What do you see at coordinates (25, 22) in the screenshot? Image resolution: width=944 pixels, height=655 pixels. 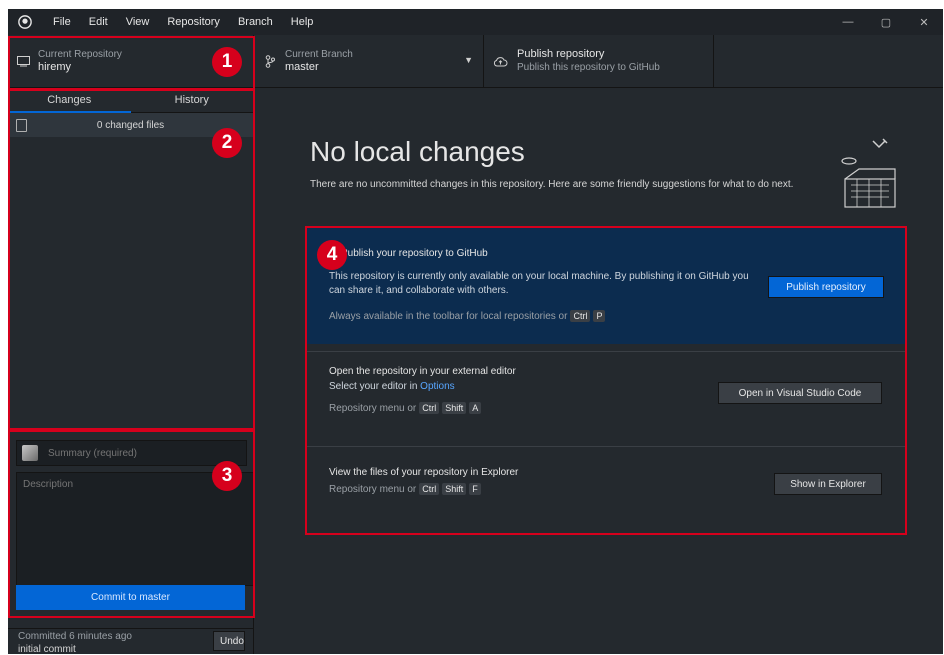 I see `github-logo-icon` at bounding box center [25, 22].